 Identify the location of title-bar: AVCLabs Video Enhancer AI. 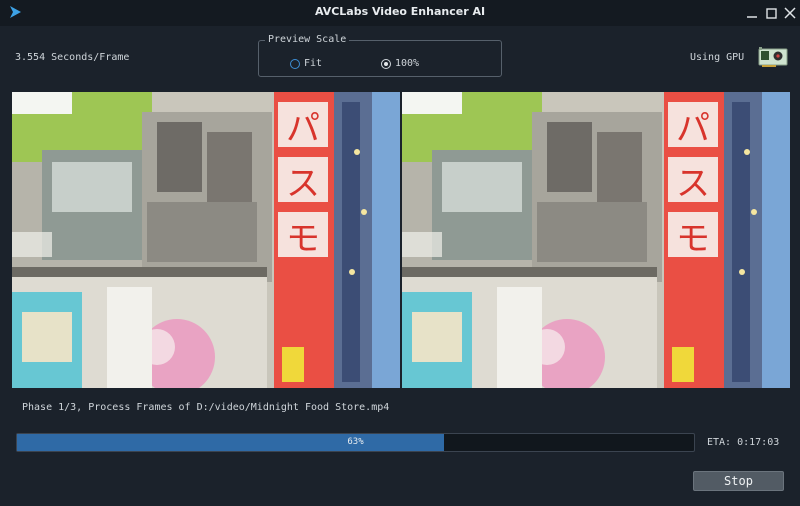
(400, 13).